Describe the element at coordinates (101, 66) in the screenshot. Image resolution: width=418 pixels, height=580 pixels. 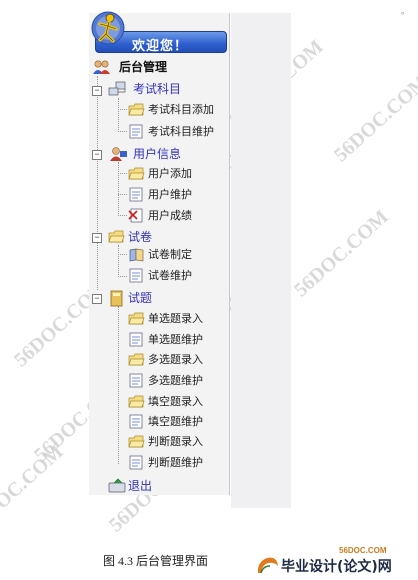
I see `users-icon` at that location.